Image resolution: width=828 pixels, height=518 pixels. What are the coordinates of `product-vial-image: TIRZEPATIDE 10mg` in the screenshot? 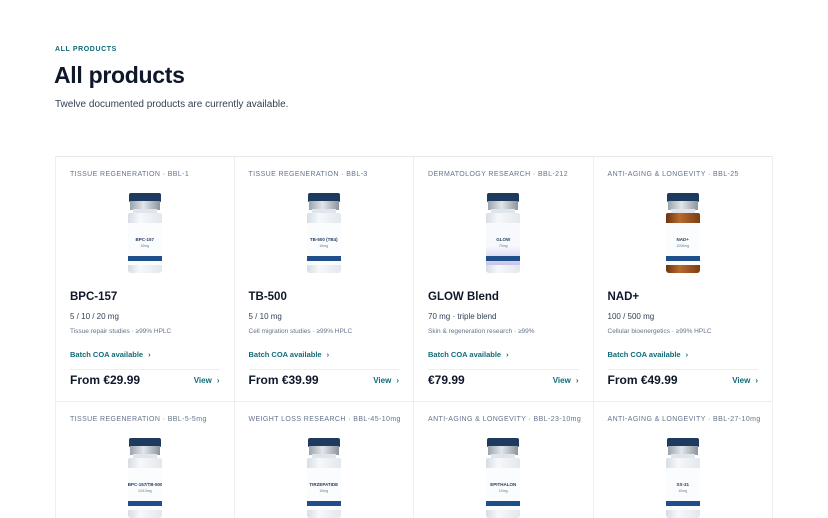 It's located at (323, 478).